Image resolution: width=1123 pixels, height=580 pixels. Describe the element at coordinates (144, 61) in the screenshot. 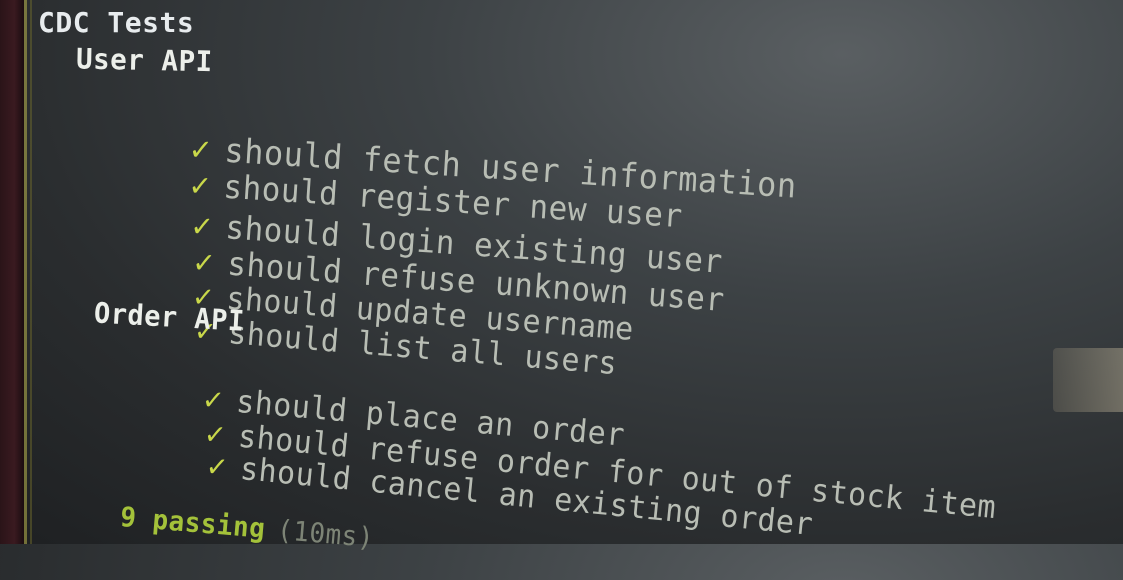

I see `group-title-user-api: User API` at that location.